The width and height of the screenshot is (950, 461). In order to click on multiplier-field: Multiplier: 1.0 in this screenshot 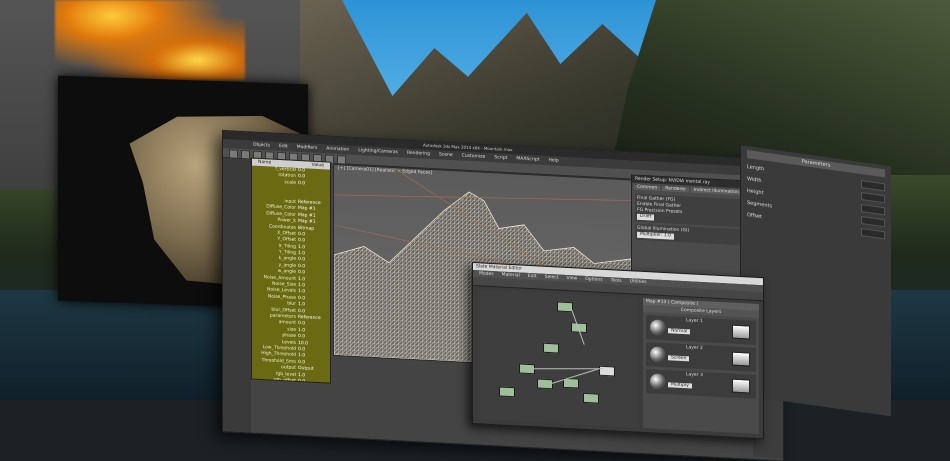, I will do `click(655, 235)`.